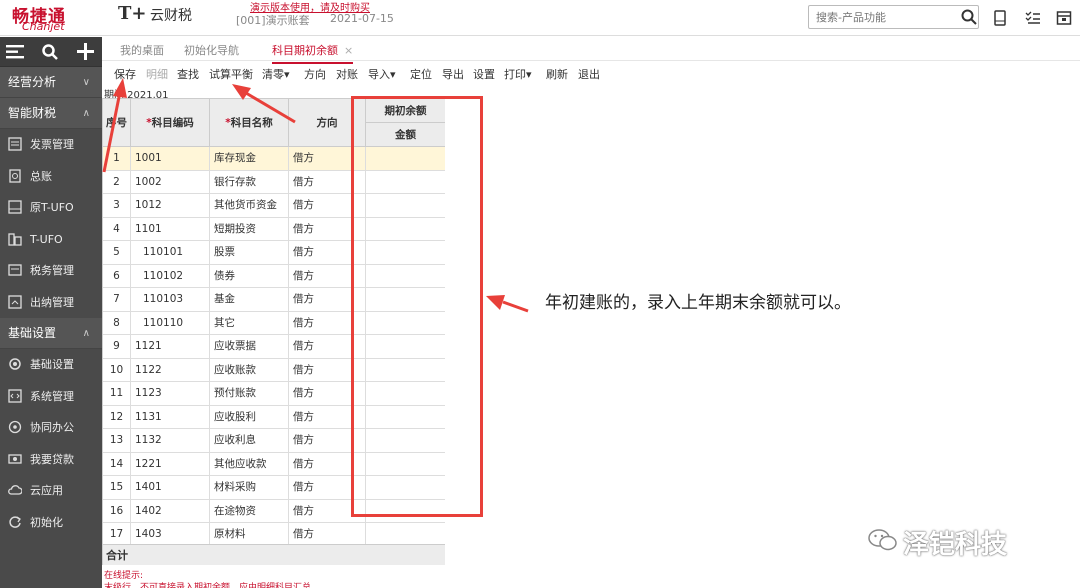 The width and height of the screenshot is (1080, 588). Describe the element at coordinates (1064, 18) in the screenshot. I see `window-icon` at that location.